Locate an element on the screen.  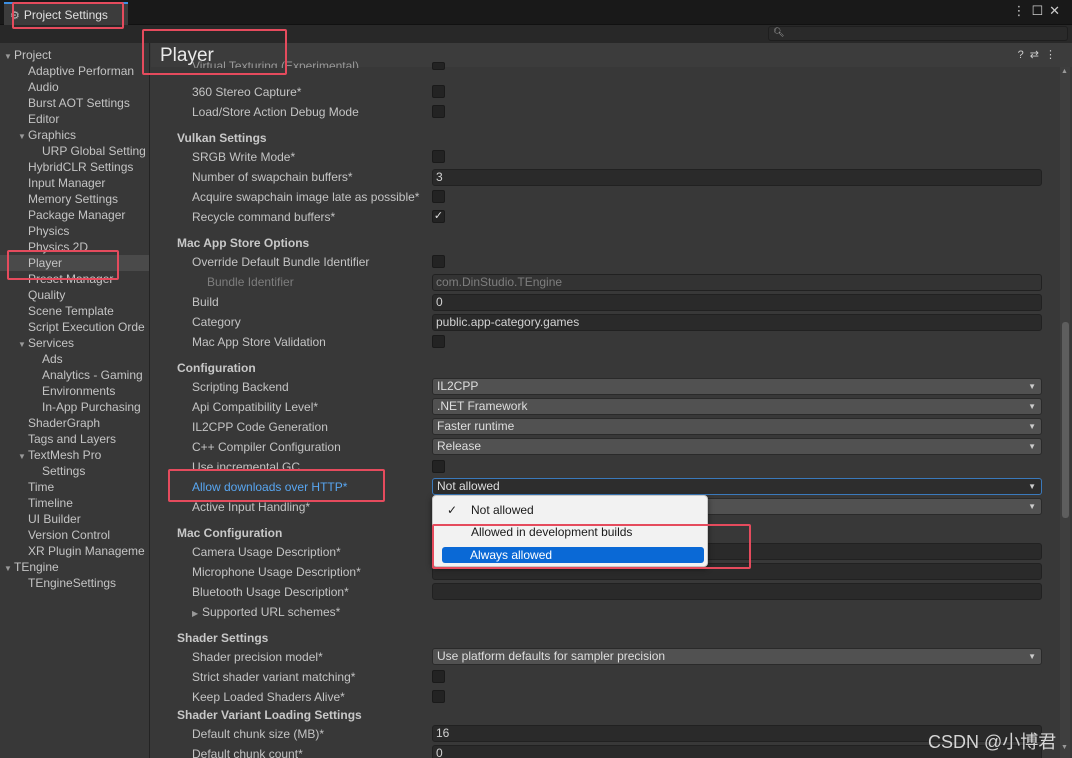
sidebar-item-scene-template: Scene Template is located at coordinates (74, 311).